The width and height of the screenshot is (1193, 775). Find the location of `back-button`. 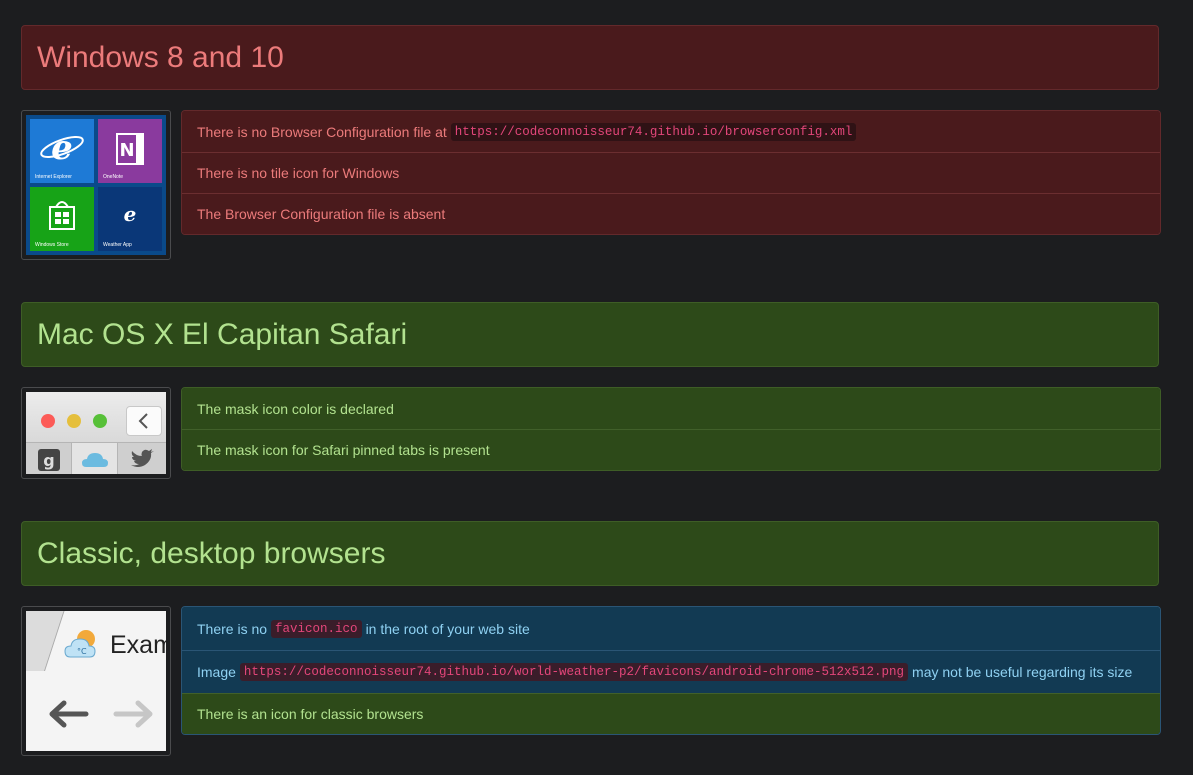

back-button is located at coordinates (144, 421).